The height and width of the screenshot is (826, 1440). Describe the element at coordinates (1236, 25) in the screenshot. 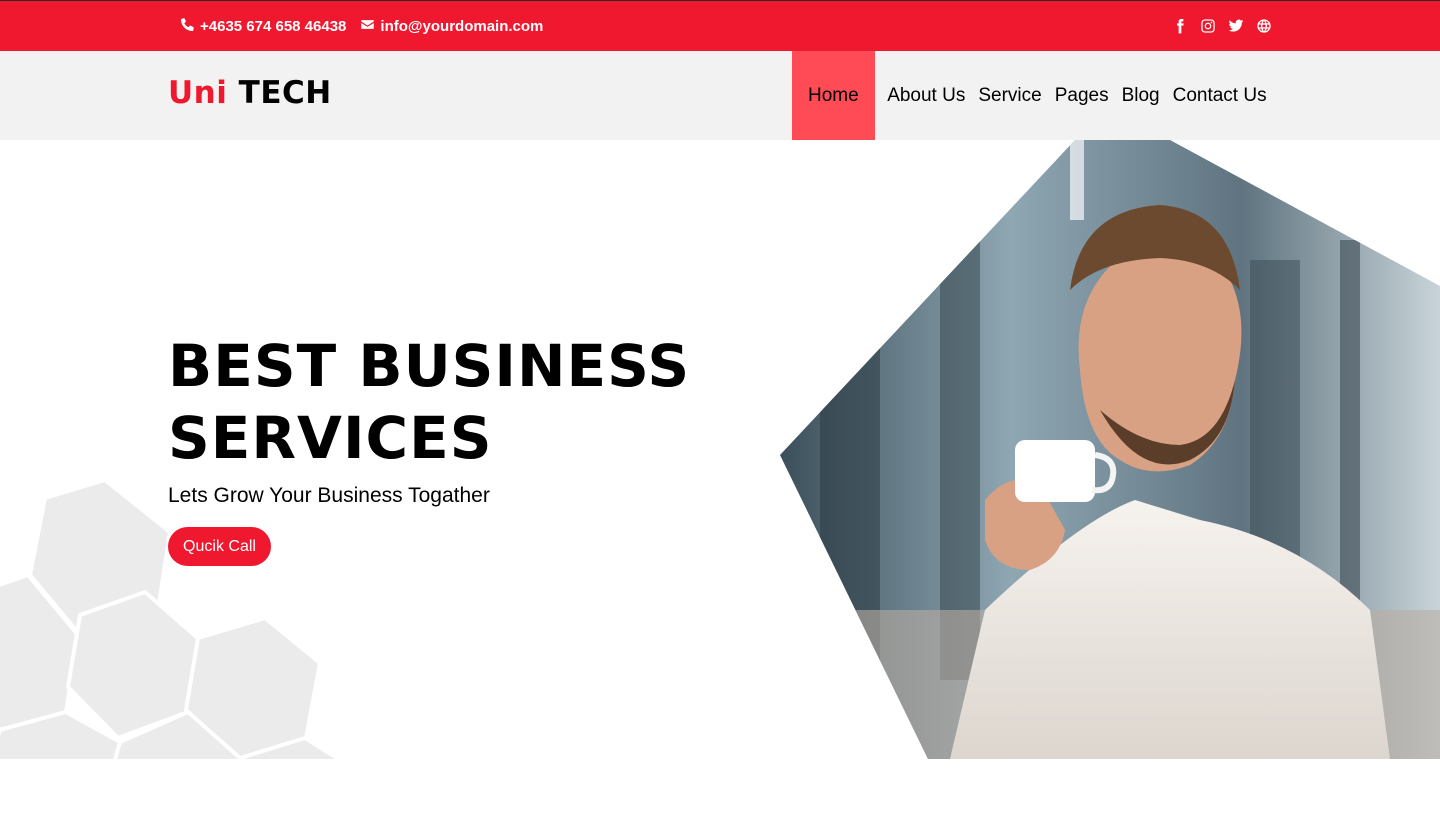

I see `twitter-icon` at that location.